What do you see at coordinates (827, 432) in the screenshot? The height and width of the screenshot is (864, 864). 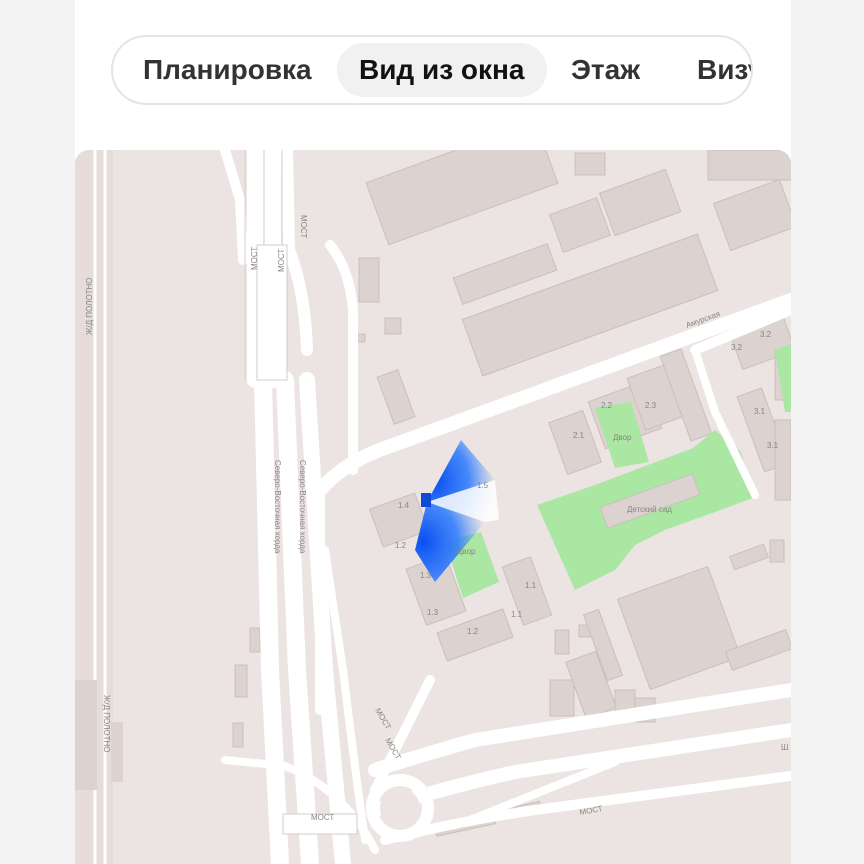 I see `right-margin` at bounding box center [827, 432].